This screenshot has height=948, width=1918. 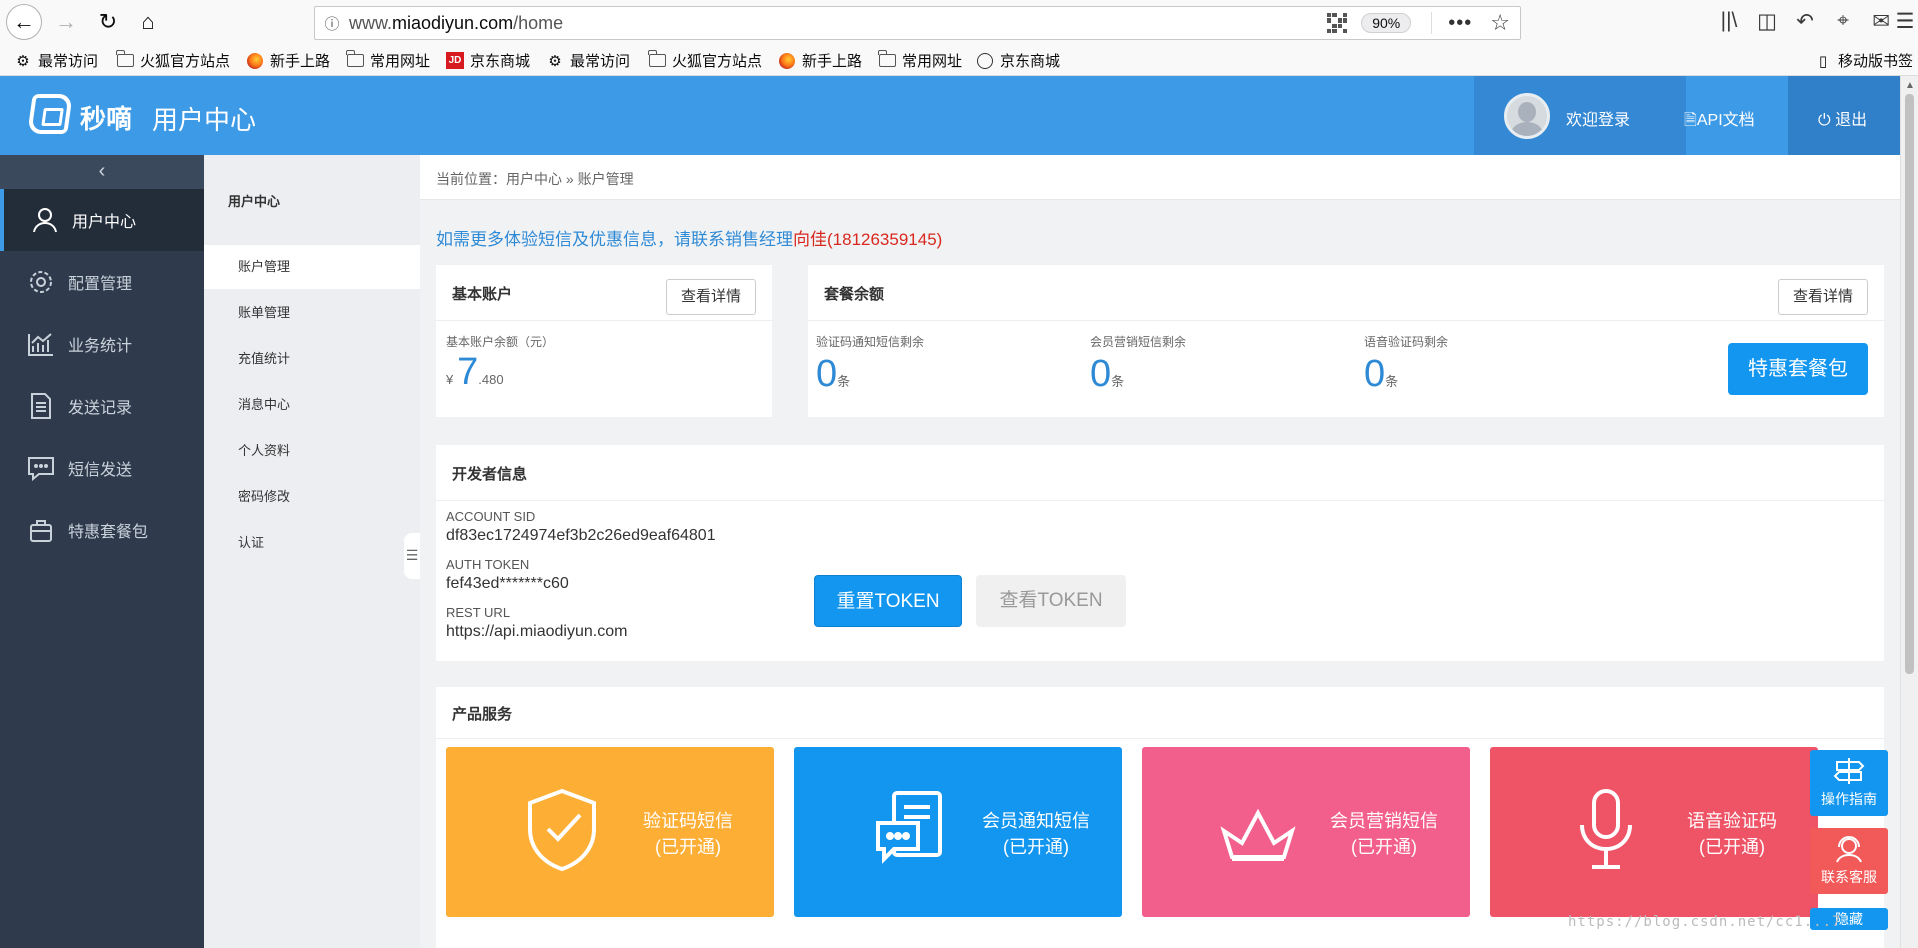 What do you see at coordinates (50, 114) in the screenshot?
I see `logo-icon` at bounding box center [50, 114].